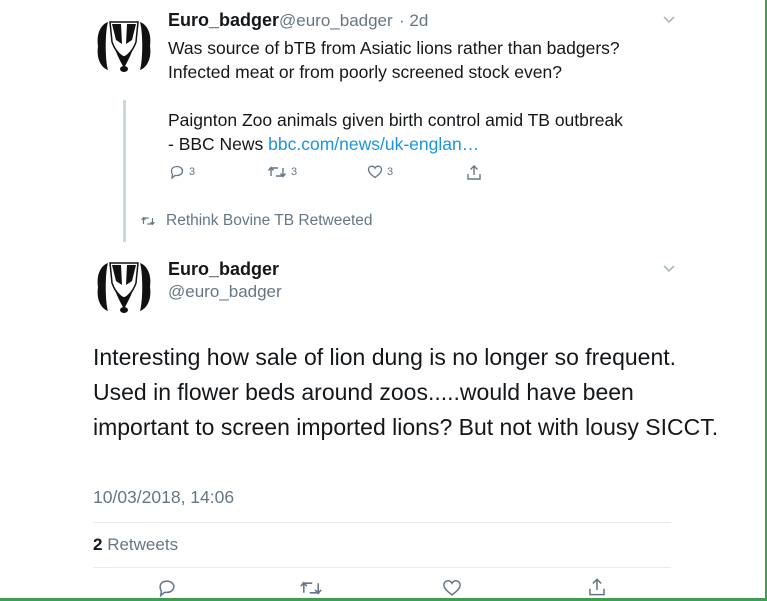 Image resolution: width=767 pixels, height=601 pixels. Describe the element at coordinates (269, 220) in the screenshot. I see `retweet-notice-label: Rethink Bovine TB Retweeted` at that location.